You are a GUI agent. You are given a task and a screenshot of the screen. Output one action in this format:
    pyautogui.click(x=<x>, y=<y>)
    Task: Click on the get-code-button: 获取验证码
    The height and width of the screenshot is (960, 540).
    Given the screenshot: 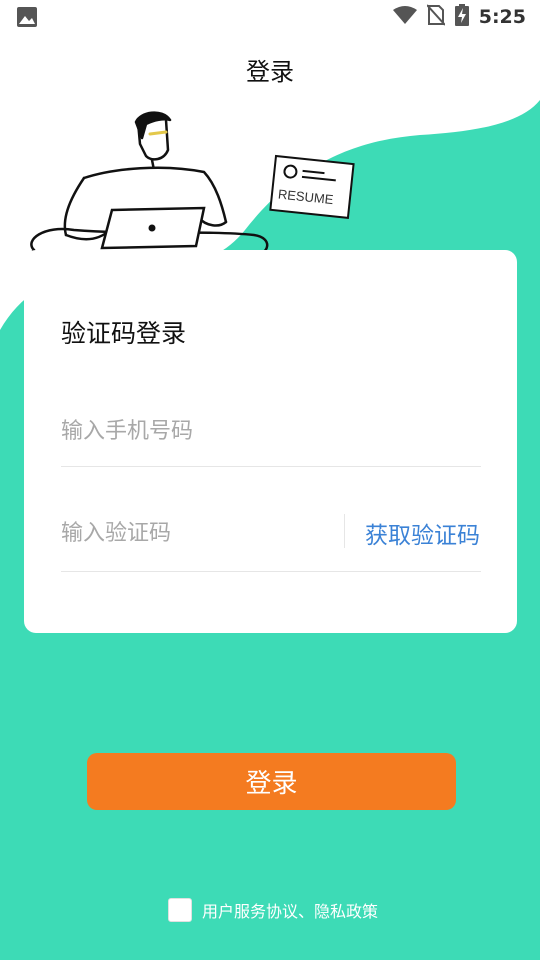 What is the action you would take?
    pyautogui.click(x=422, y=533)
    